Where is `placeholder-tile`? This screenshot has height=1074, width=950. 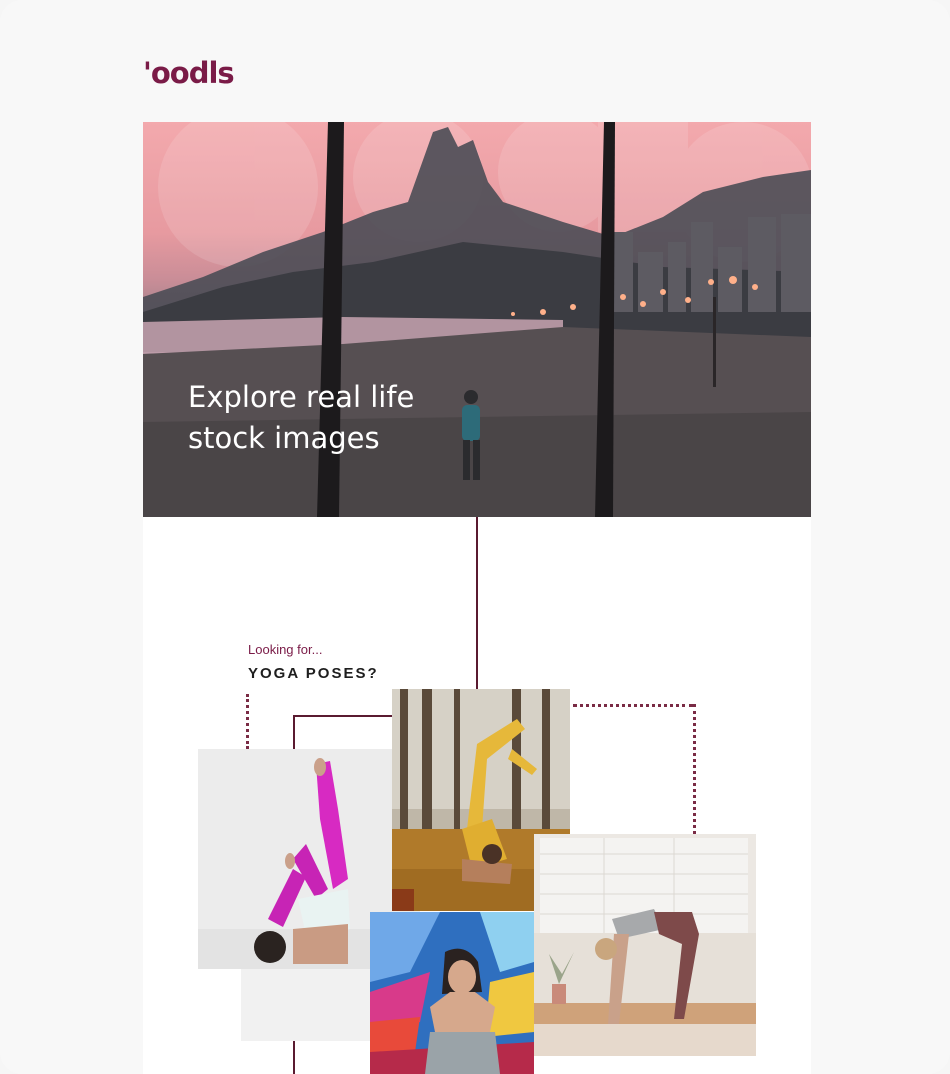
placeholder-tile is located at coordinates (306, 1003).